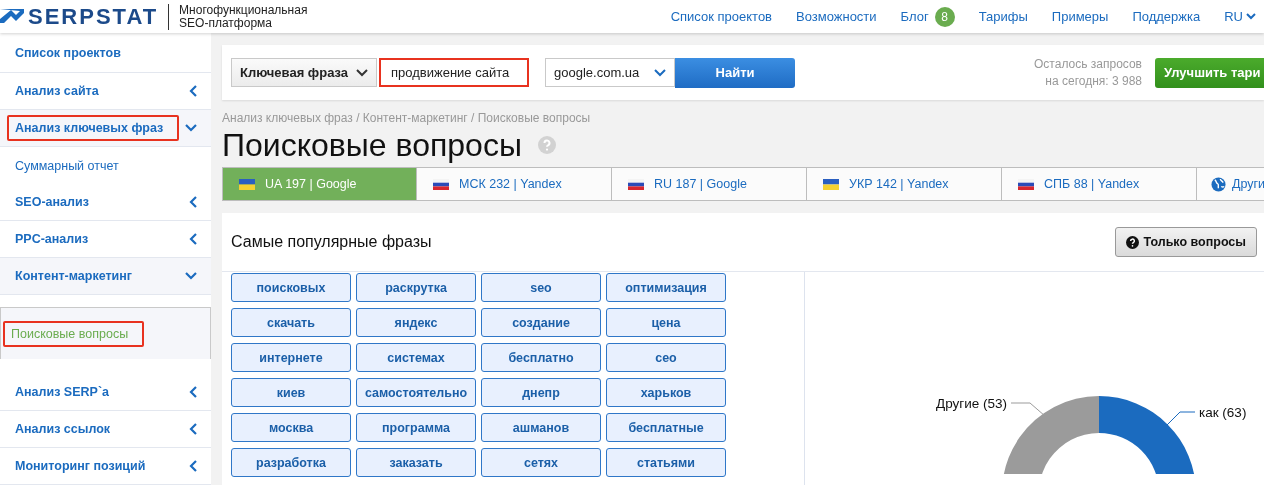 The height and width of the screenshot is (485, 1264). Describe the element at coordinates (105, 392) in the screenshot. I see `sidebar-item: Анализ SERP`a` at that location.